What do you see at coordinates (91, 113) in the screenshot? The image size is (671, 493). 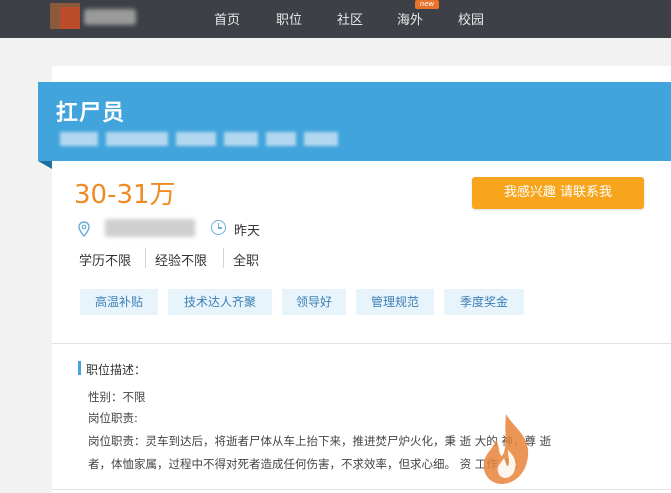 I see `job-title: 扛尸员` at bounding box center [91, 113].